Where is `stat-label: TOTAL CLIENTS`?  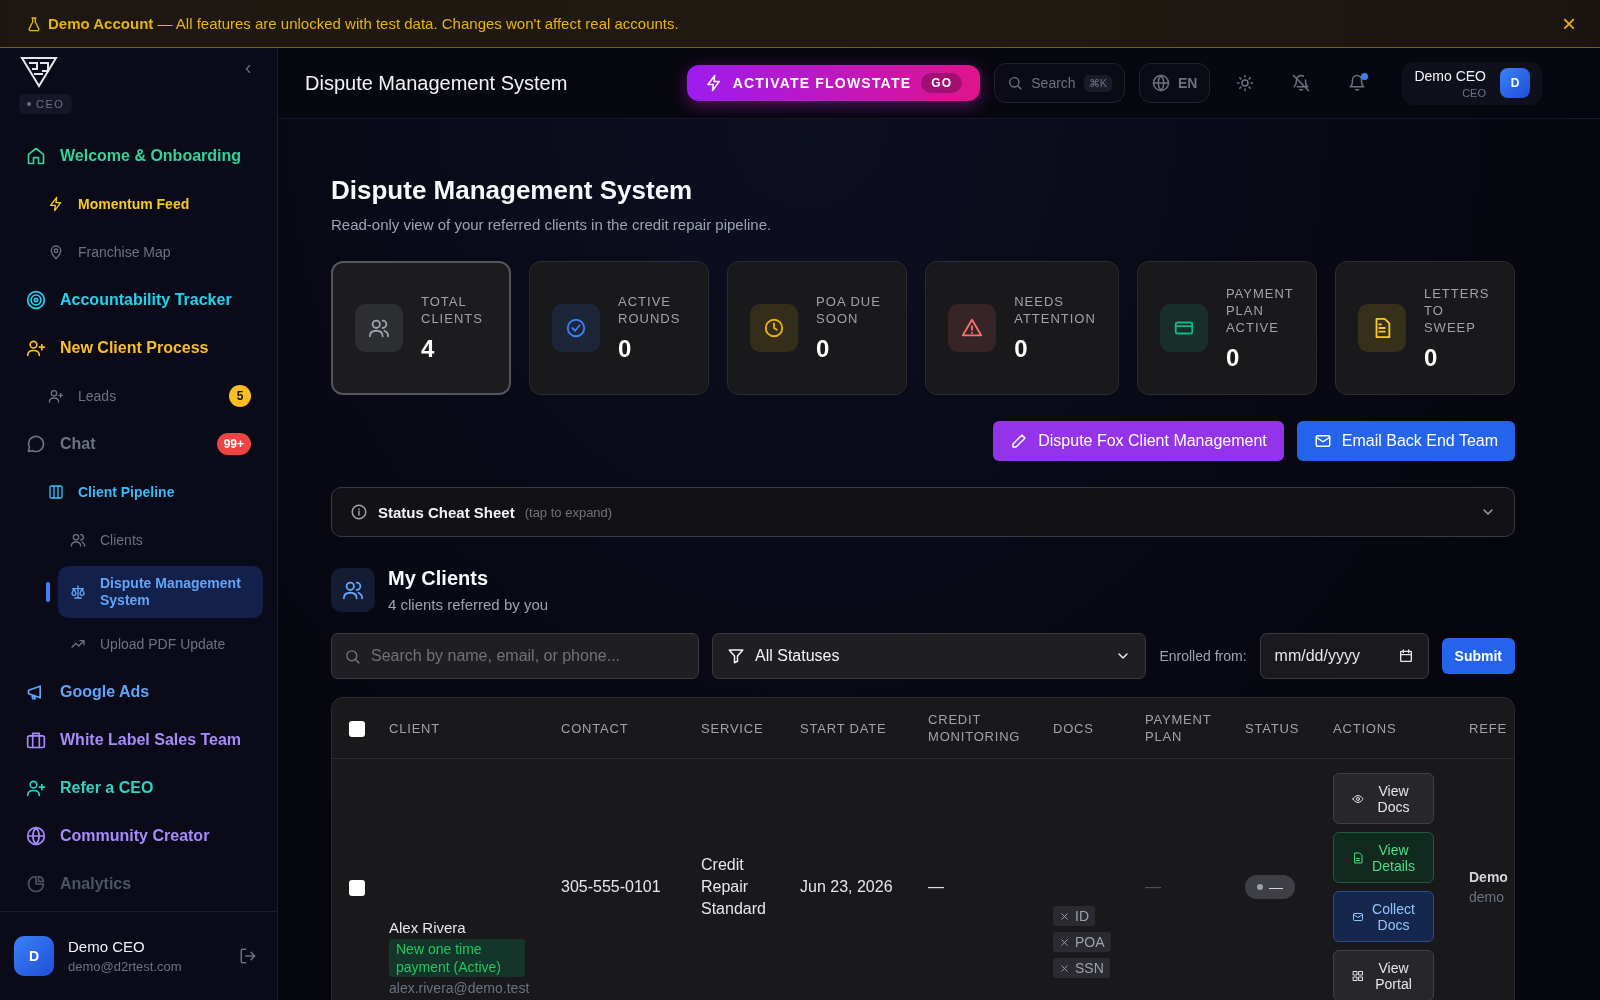
stat-label: TOTAL CLIENTS is located at coordinates (452, 310).